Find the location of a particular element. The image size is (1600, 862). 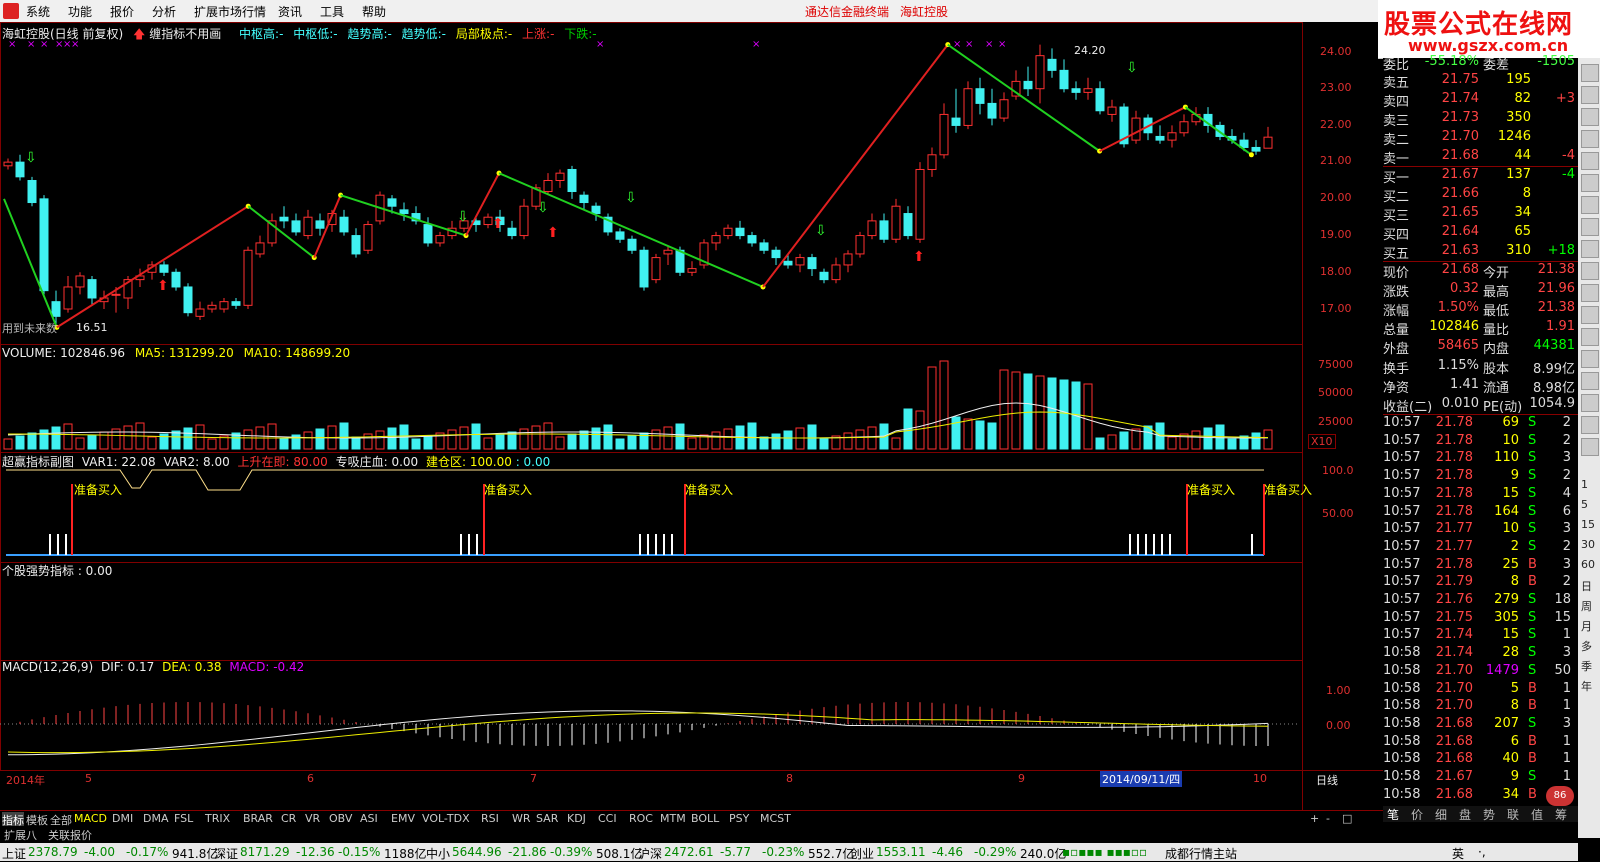

quote-tab-6: 值 is located at coordinates (1537, 814).